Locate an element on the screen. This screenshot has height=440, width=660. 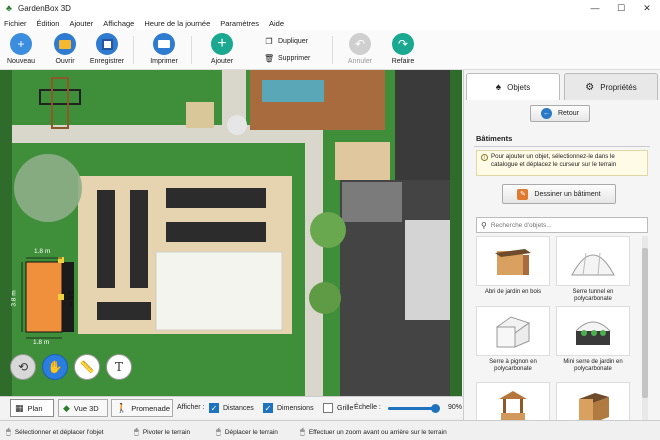
tab-vue3d: ◆ Vue 3D is located at coordinates (83, 408).